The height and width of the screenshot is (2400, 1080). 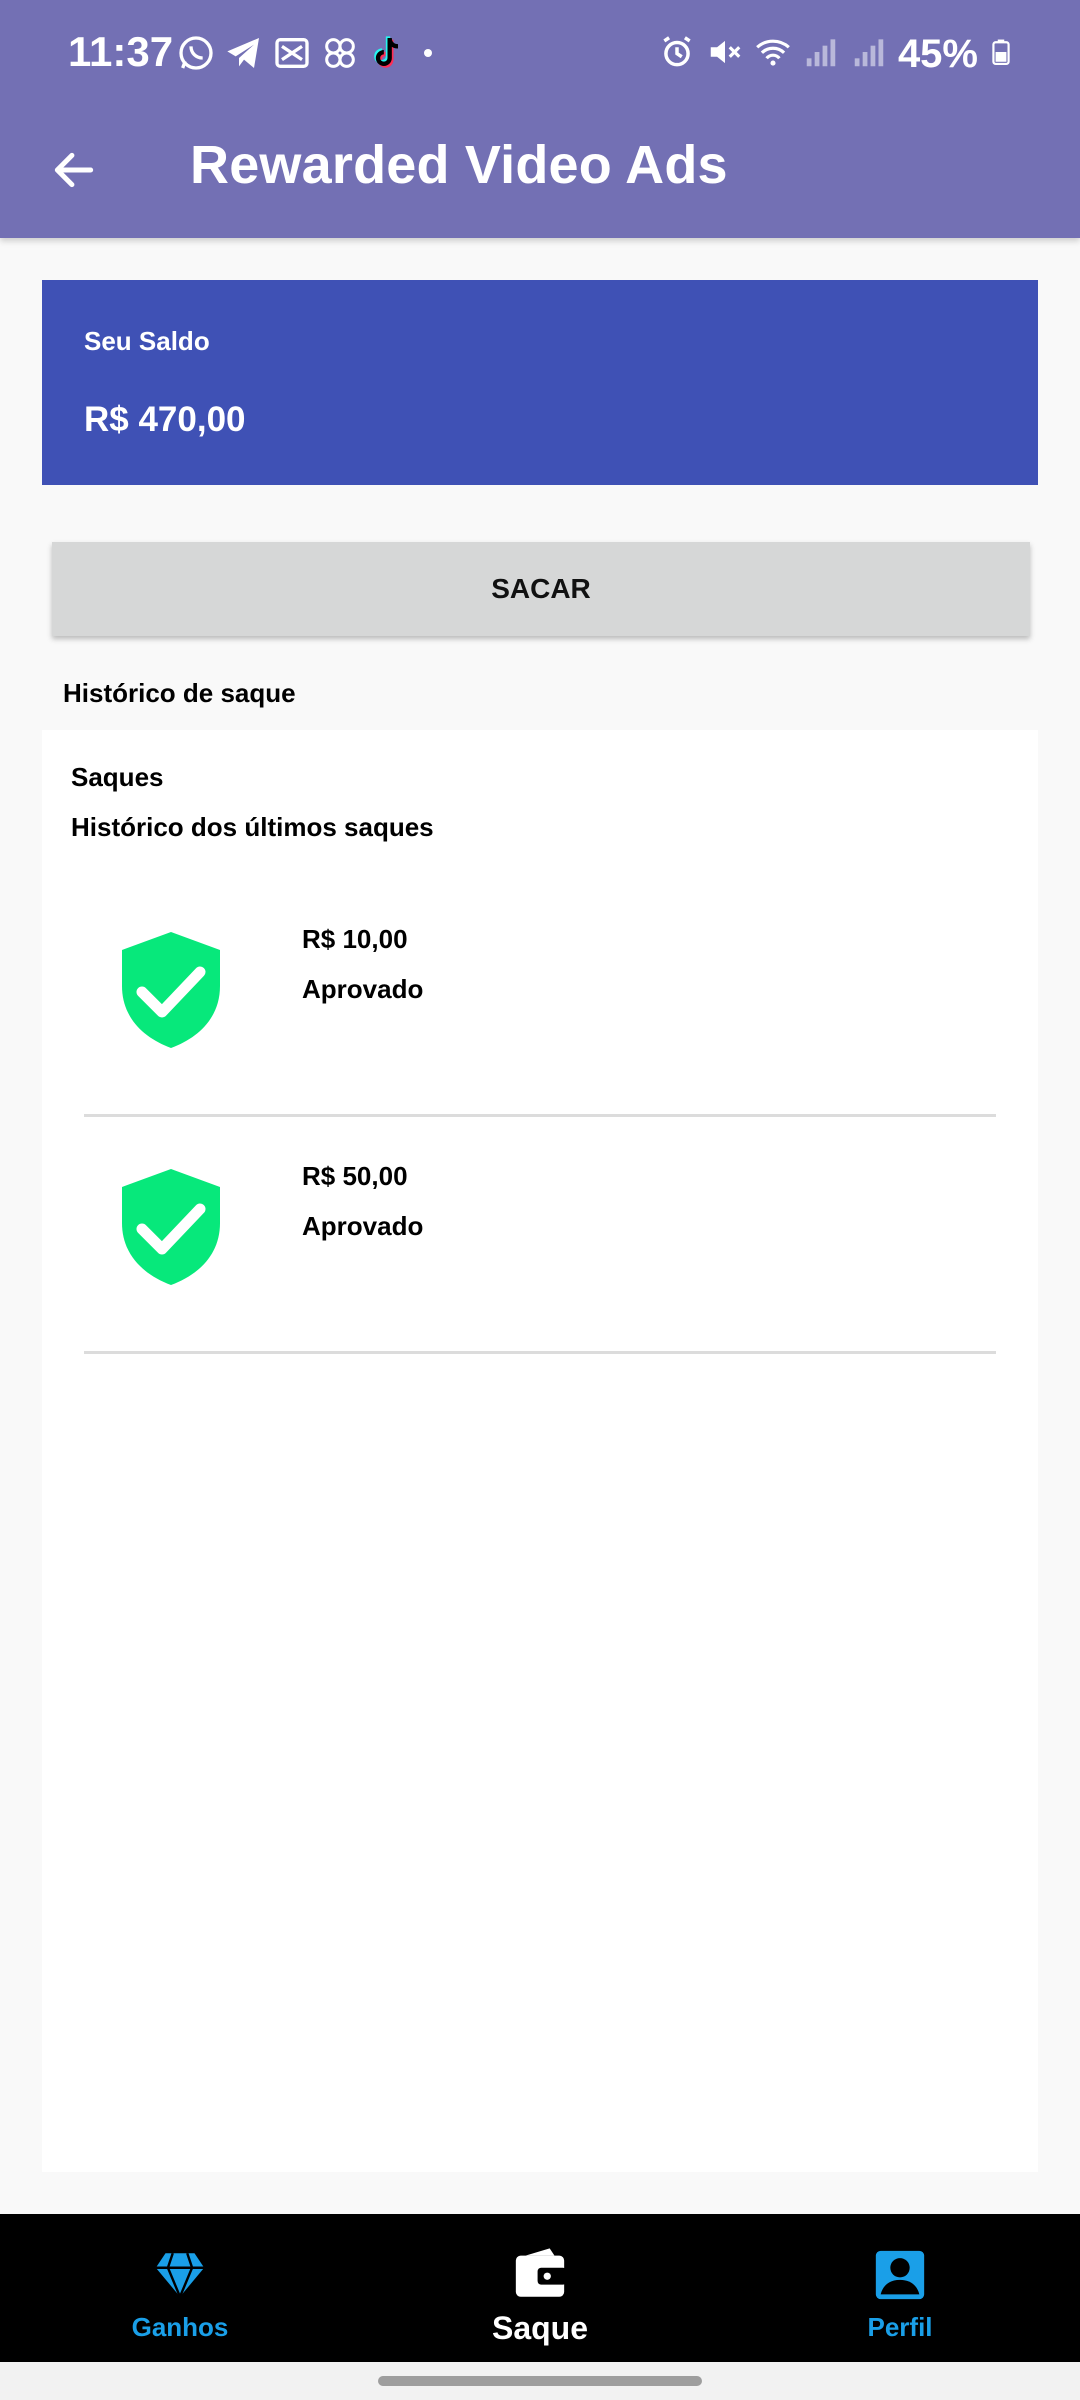 What do you see at coordinates (541, 589) in the screenshot?
I see `withdraw-button: SACAR` at bounding box center [541, 589].